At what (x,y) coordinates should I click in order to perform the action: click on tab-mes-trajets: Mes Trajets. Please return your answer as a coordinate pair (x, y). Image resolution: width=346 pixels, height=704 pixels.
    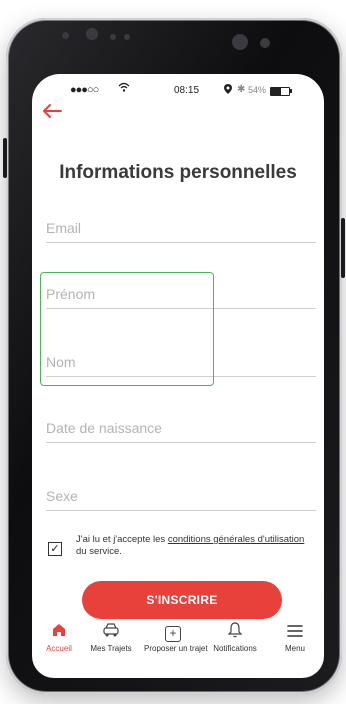
    Looking at the image, I should click on (111, 637).